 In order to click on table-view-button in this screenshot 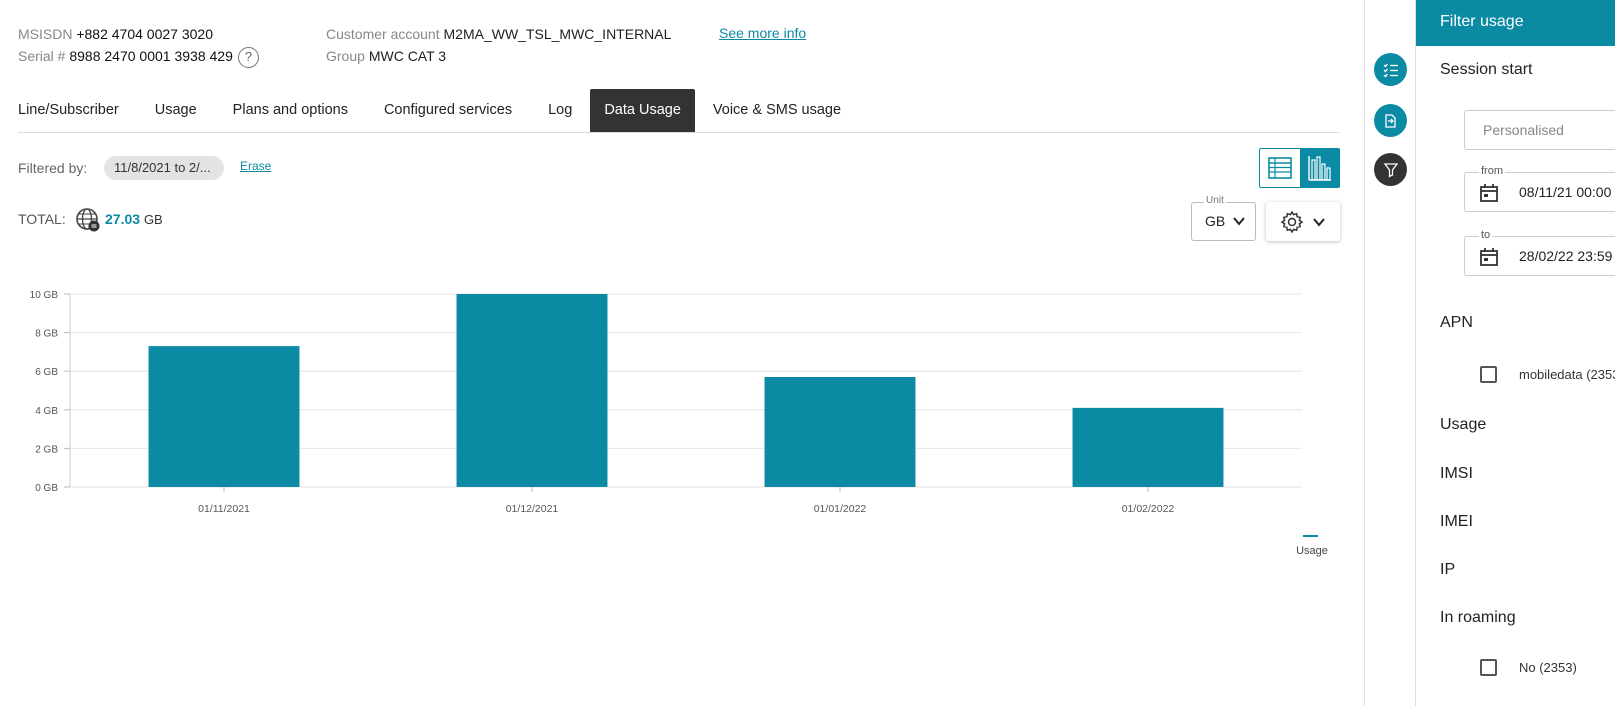, I will do `click(1280, 168)`.